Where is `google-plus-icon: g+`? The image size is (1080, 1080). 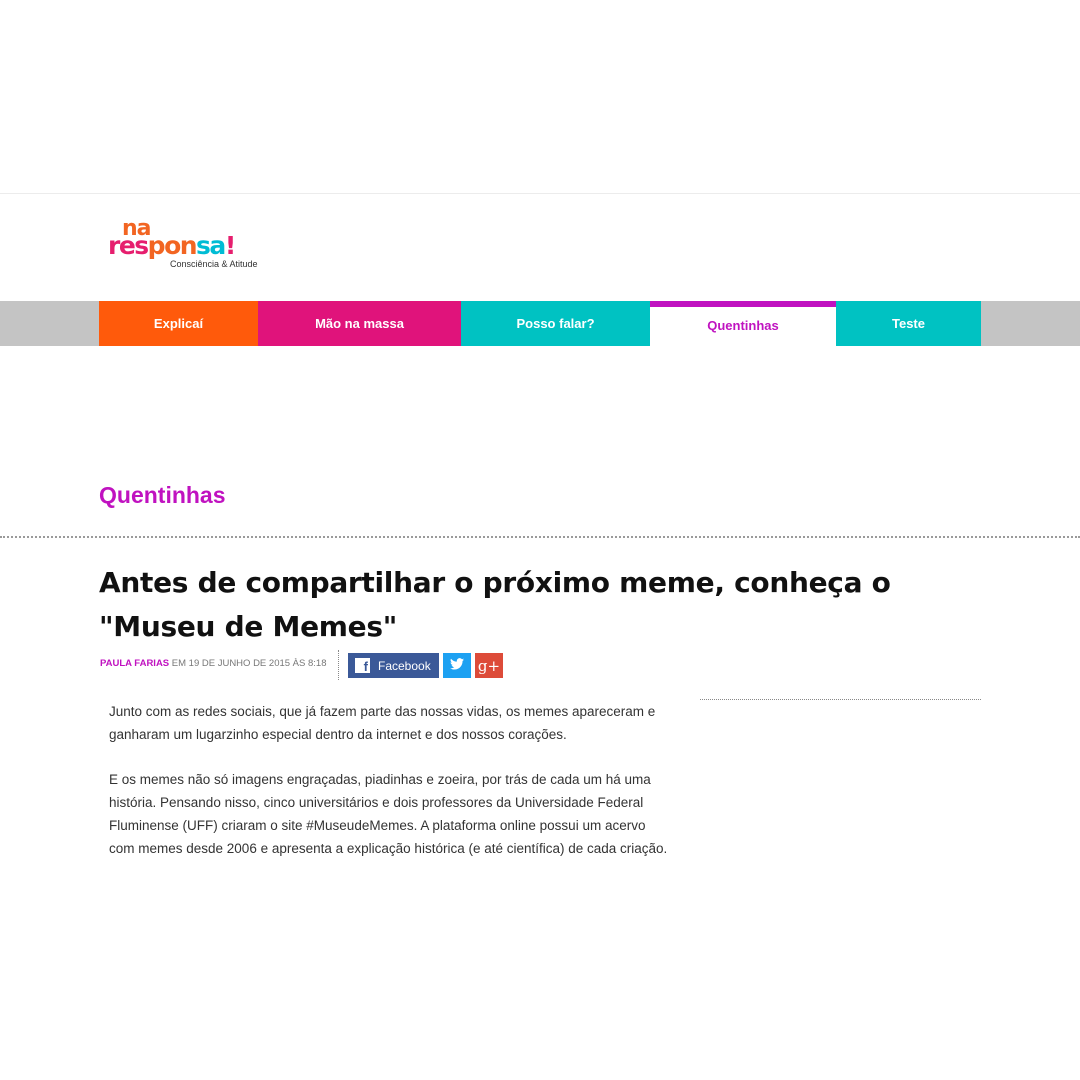
google-plus-icon: g+ is located at coordinates (489, 665).